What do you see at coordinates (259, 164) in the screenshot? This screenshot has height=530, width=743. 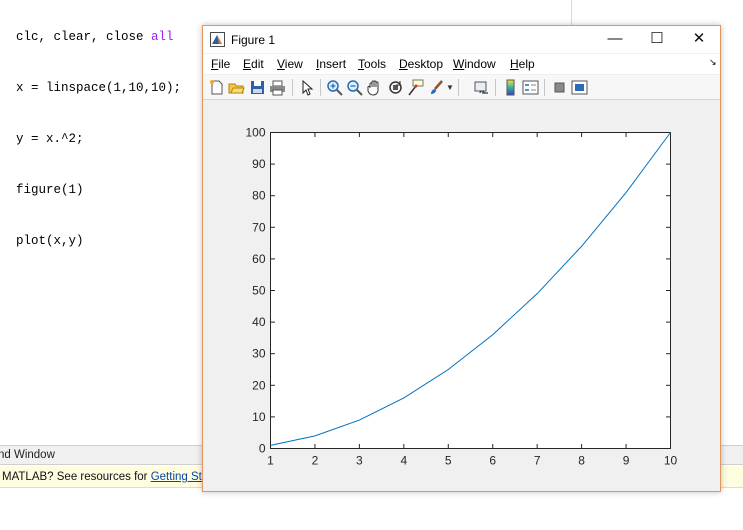 I see `y-tick-label: 90` at bounding box center [259, 164].